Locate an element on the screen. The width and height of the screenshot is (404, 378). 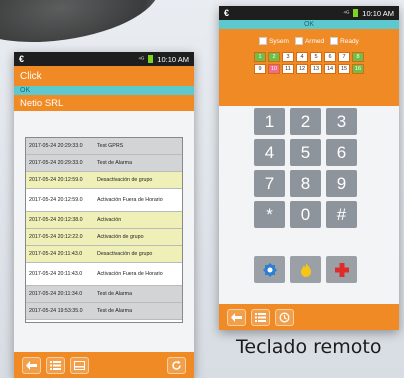
history-icon is located at coordinates (284, 317).